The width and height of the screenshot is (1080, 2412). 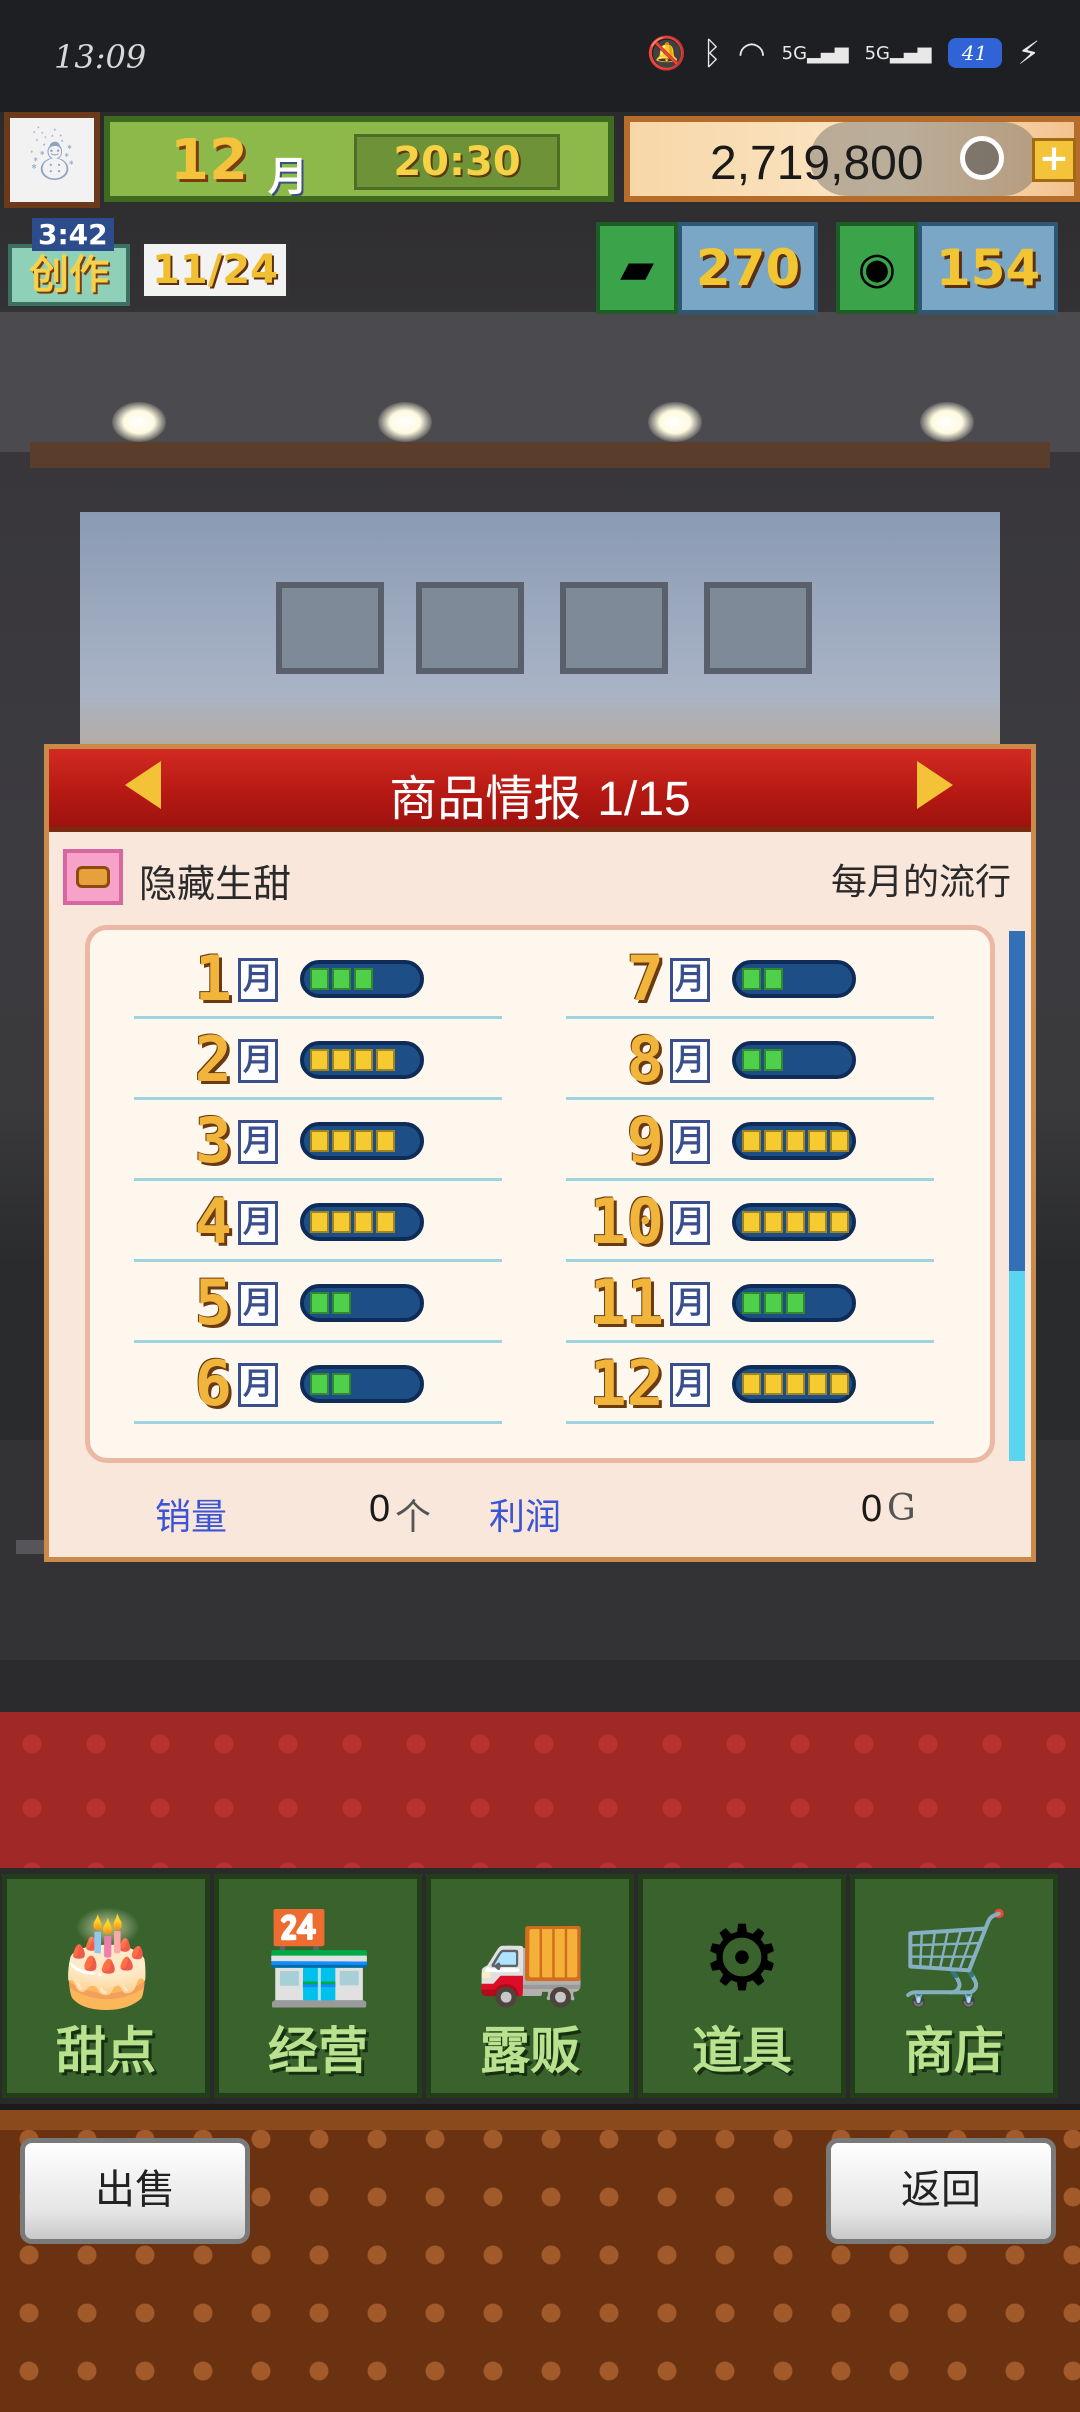 I want to click on status-bar: 13:09 🔕 ᛒ ◠ 5G▂▄▆ 5G▂▄▆ 41 ⚡, so click(x=540, y=56).